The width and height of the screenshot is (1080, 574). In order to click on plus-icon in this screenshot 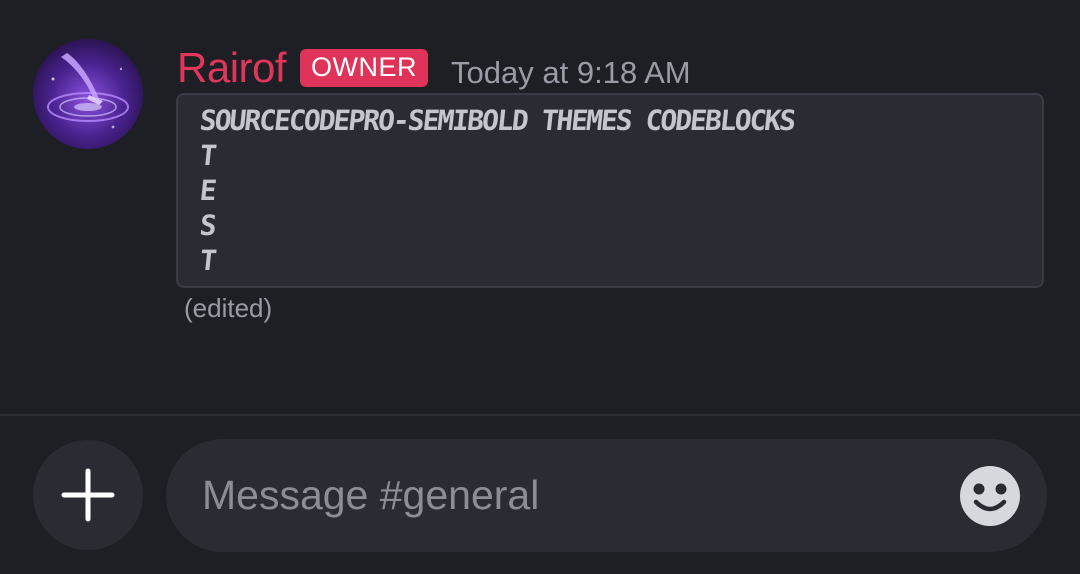, I will do `click(88, 495)`.